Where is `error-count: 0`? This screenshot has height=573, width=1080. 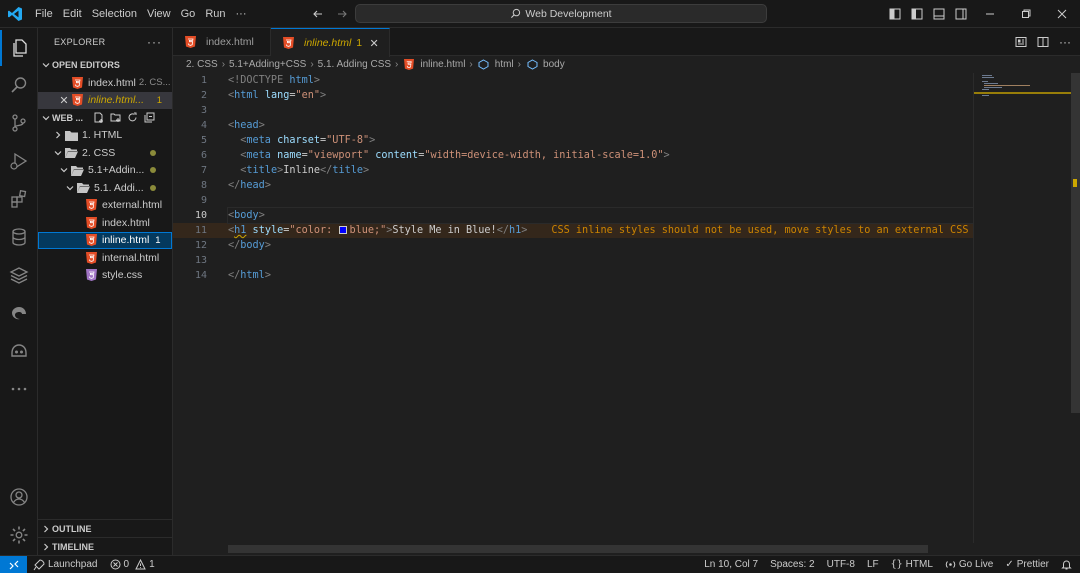 error-count: 0 is located at coordinates (126, 564).